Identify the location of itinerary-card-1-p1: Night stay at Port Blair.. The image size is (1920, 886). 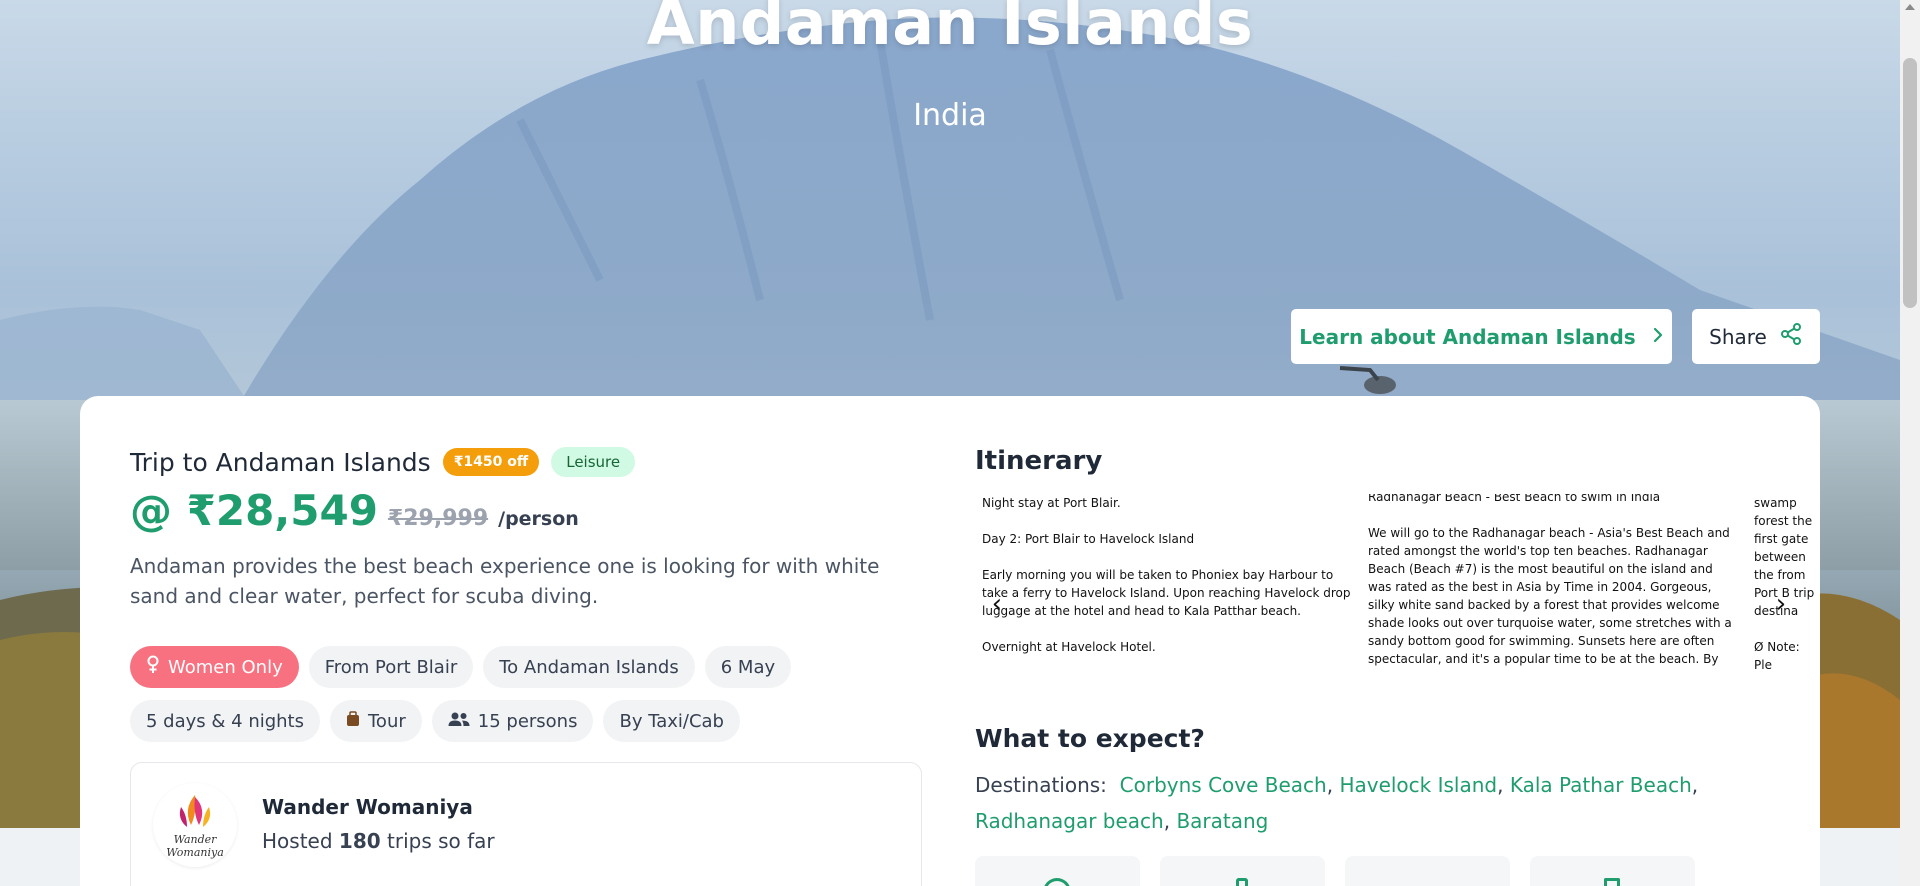
(1051, 503).